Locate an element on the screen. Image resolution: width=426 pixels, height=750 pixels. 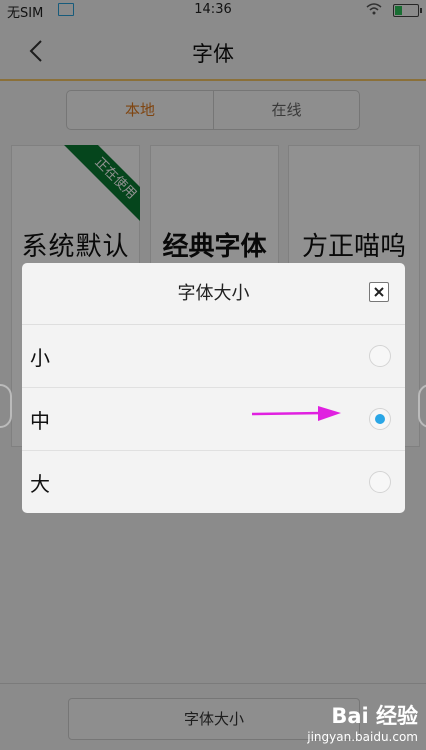
dialog-title: 字体大小 is located at coordinates (213, 294).